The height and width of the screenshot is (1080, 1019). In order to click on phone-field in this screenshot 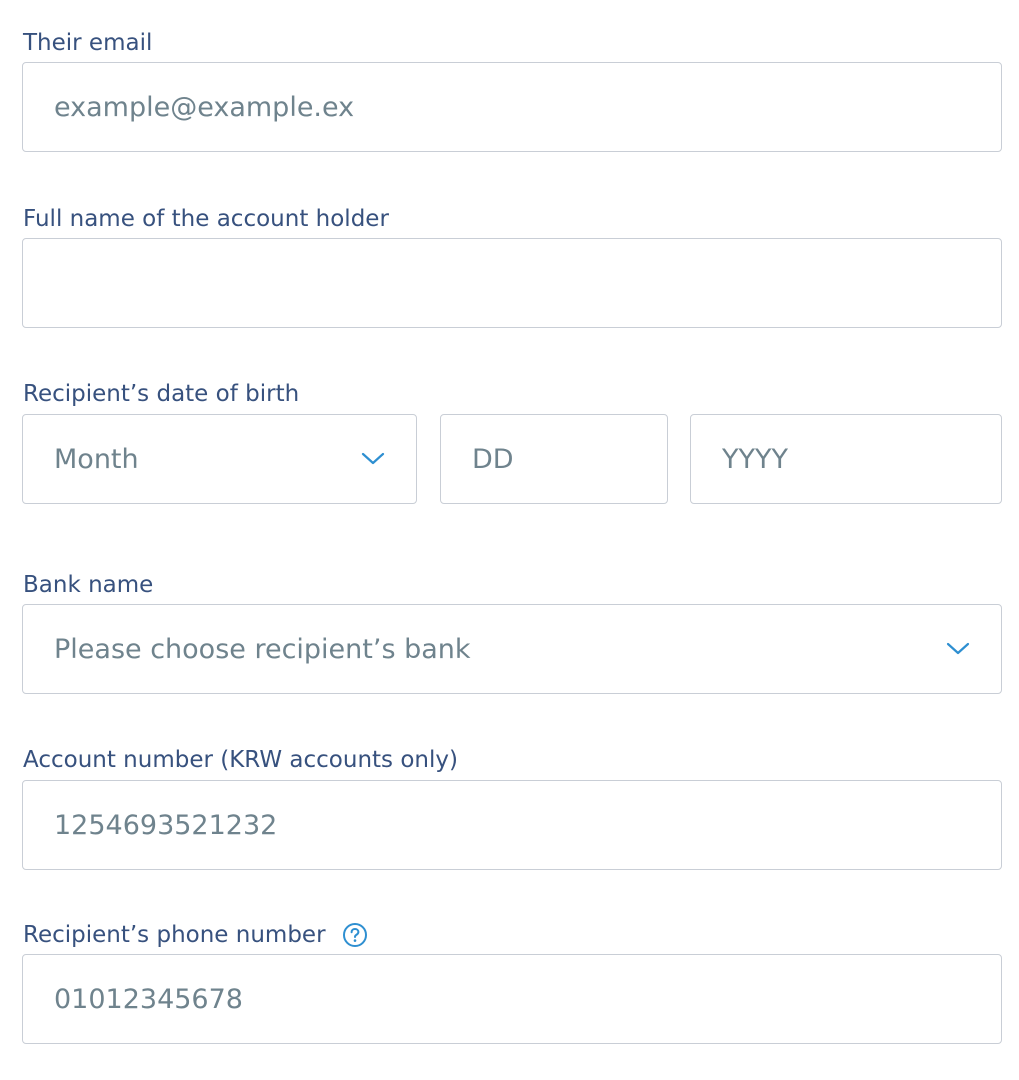, I will do `click(527, 999)`.